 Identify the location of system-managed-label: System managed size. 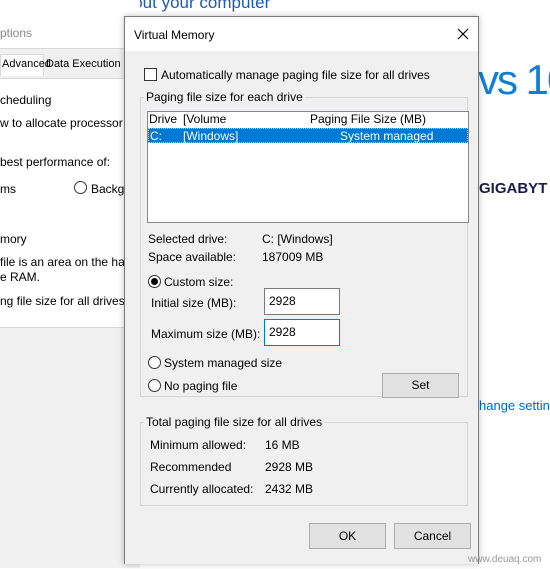
(223, 363).